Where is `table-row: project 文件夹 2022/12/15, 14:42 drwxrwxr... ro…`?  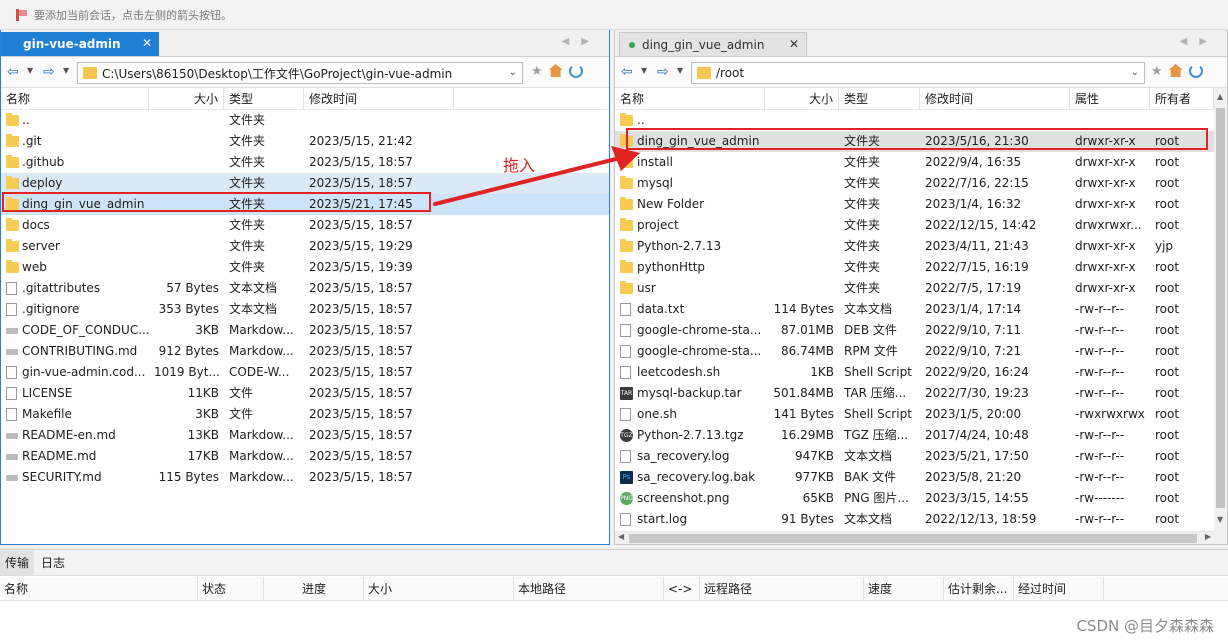 table-row: project 文件夹 2022/12/15, 14:42 drwxrwxr... ro… is located at coordinates (921, 225).